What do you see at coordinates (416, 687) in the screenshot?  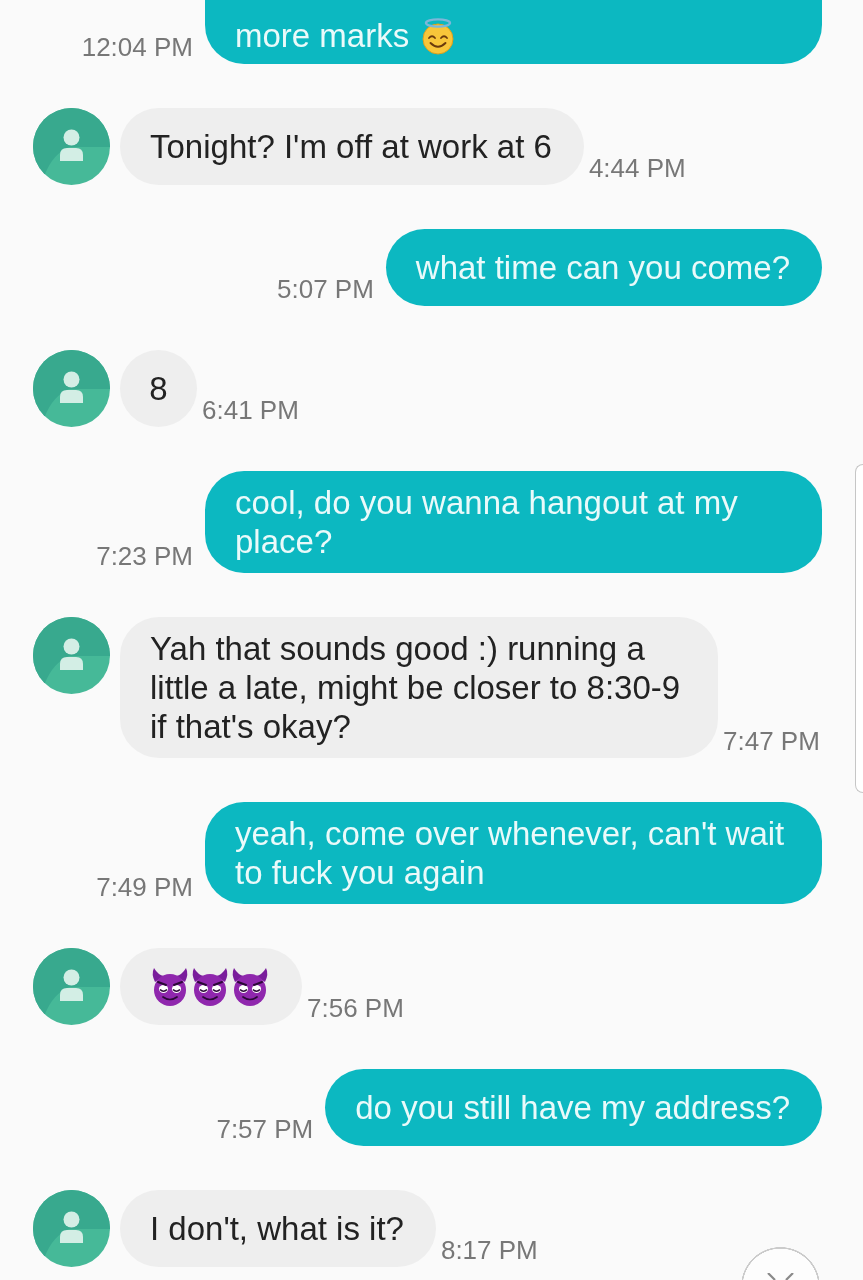 I see `message-text: Yah that sounds good :) running a little a late, might be closer to 8:30-9 if that's okay?` at bounding box center [416, 687].